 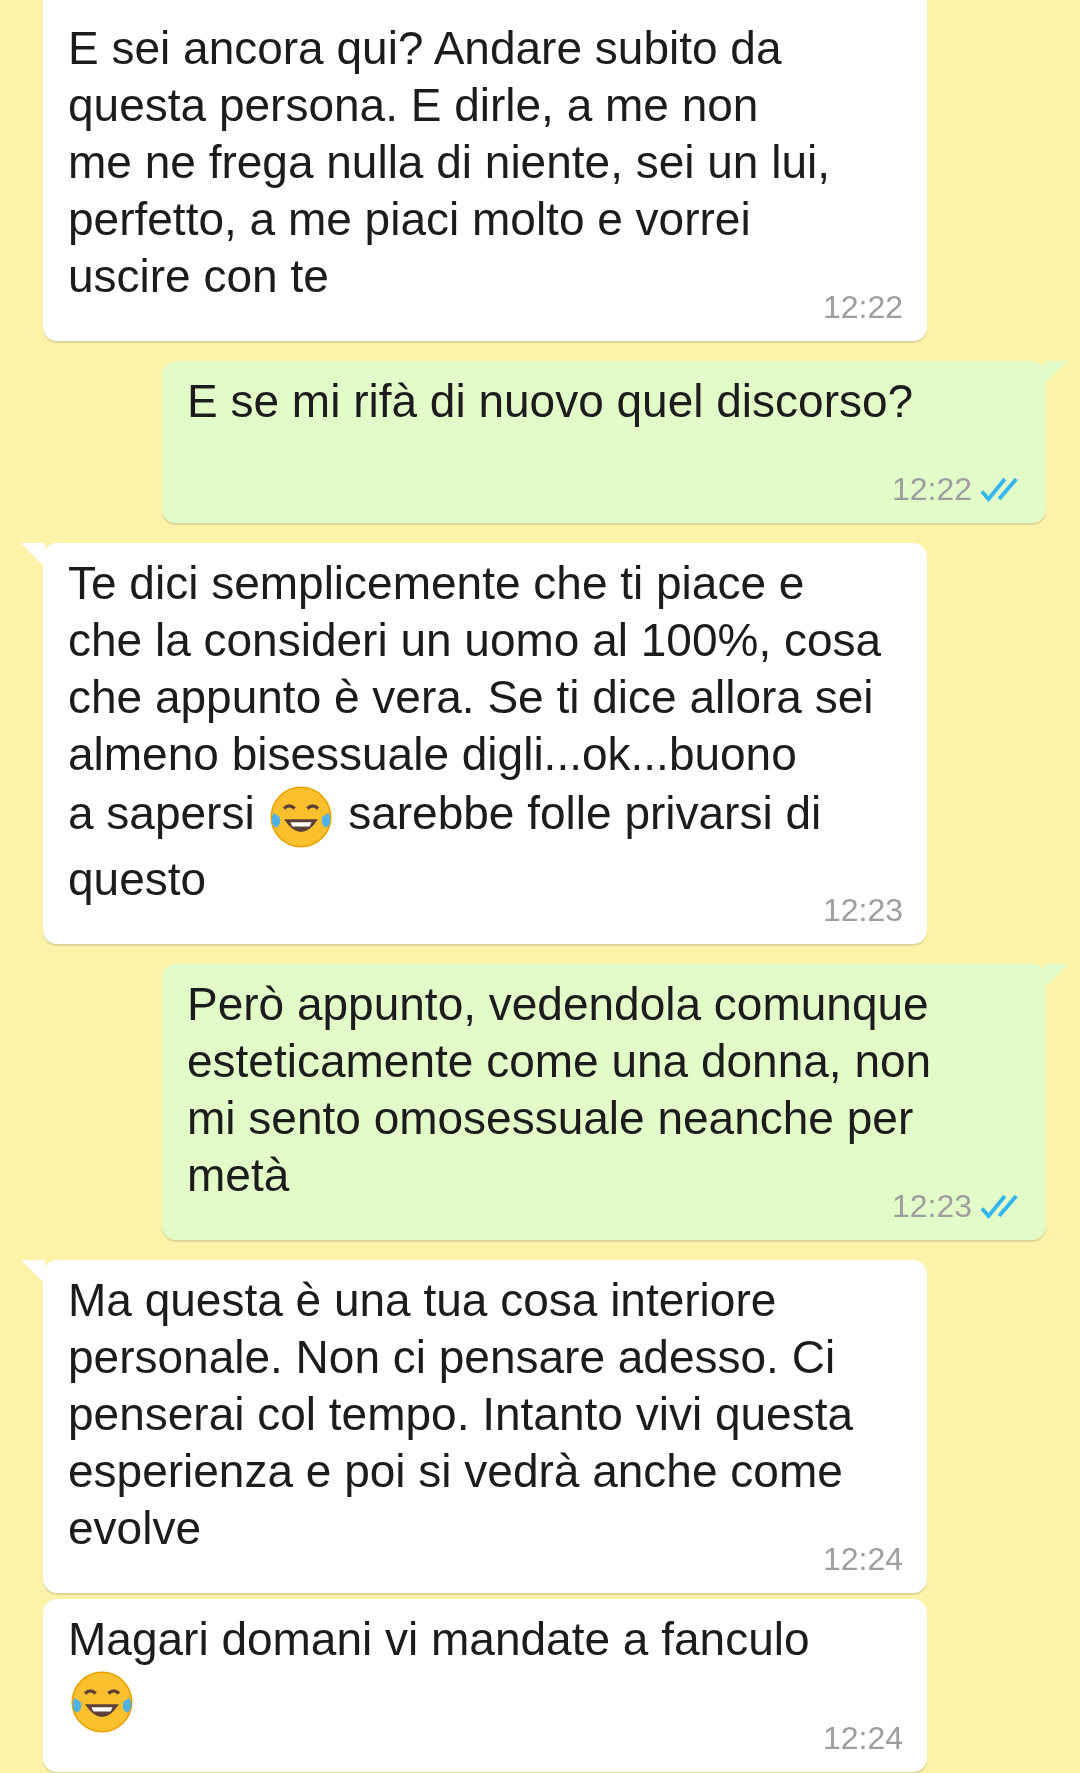 I want to click on message-time: 12:22, so click(x=931, y=489).